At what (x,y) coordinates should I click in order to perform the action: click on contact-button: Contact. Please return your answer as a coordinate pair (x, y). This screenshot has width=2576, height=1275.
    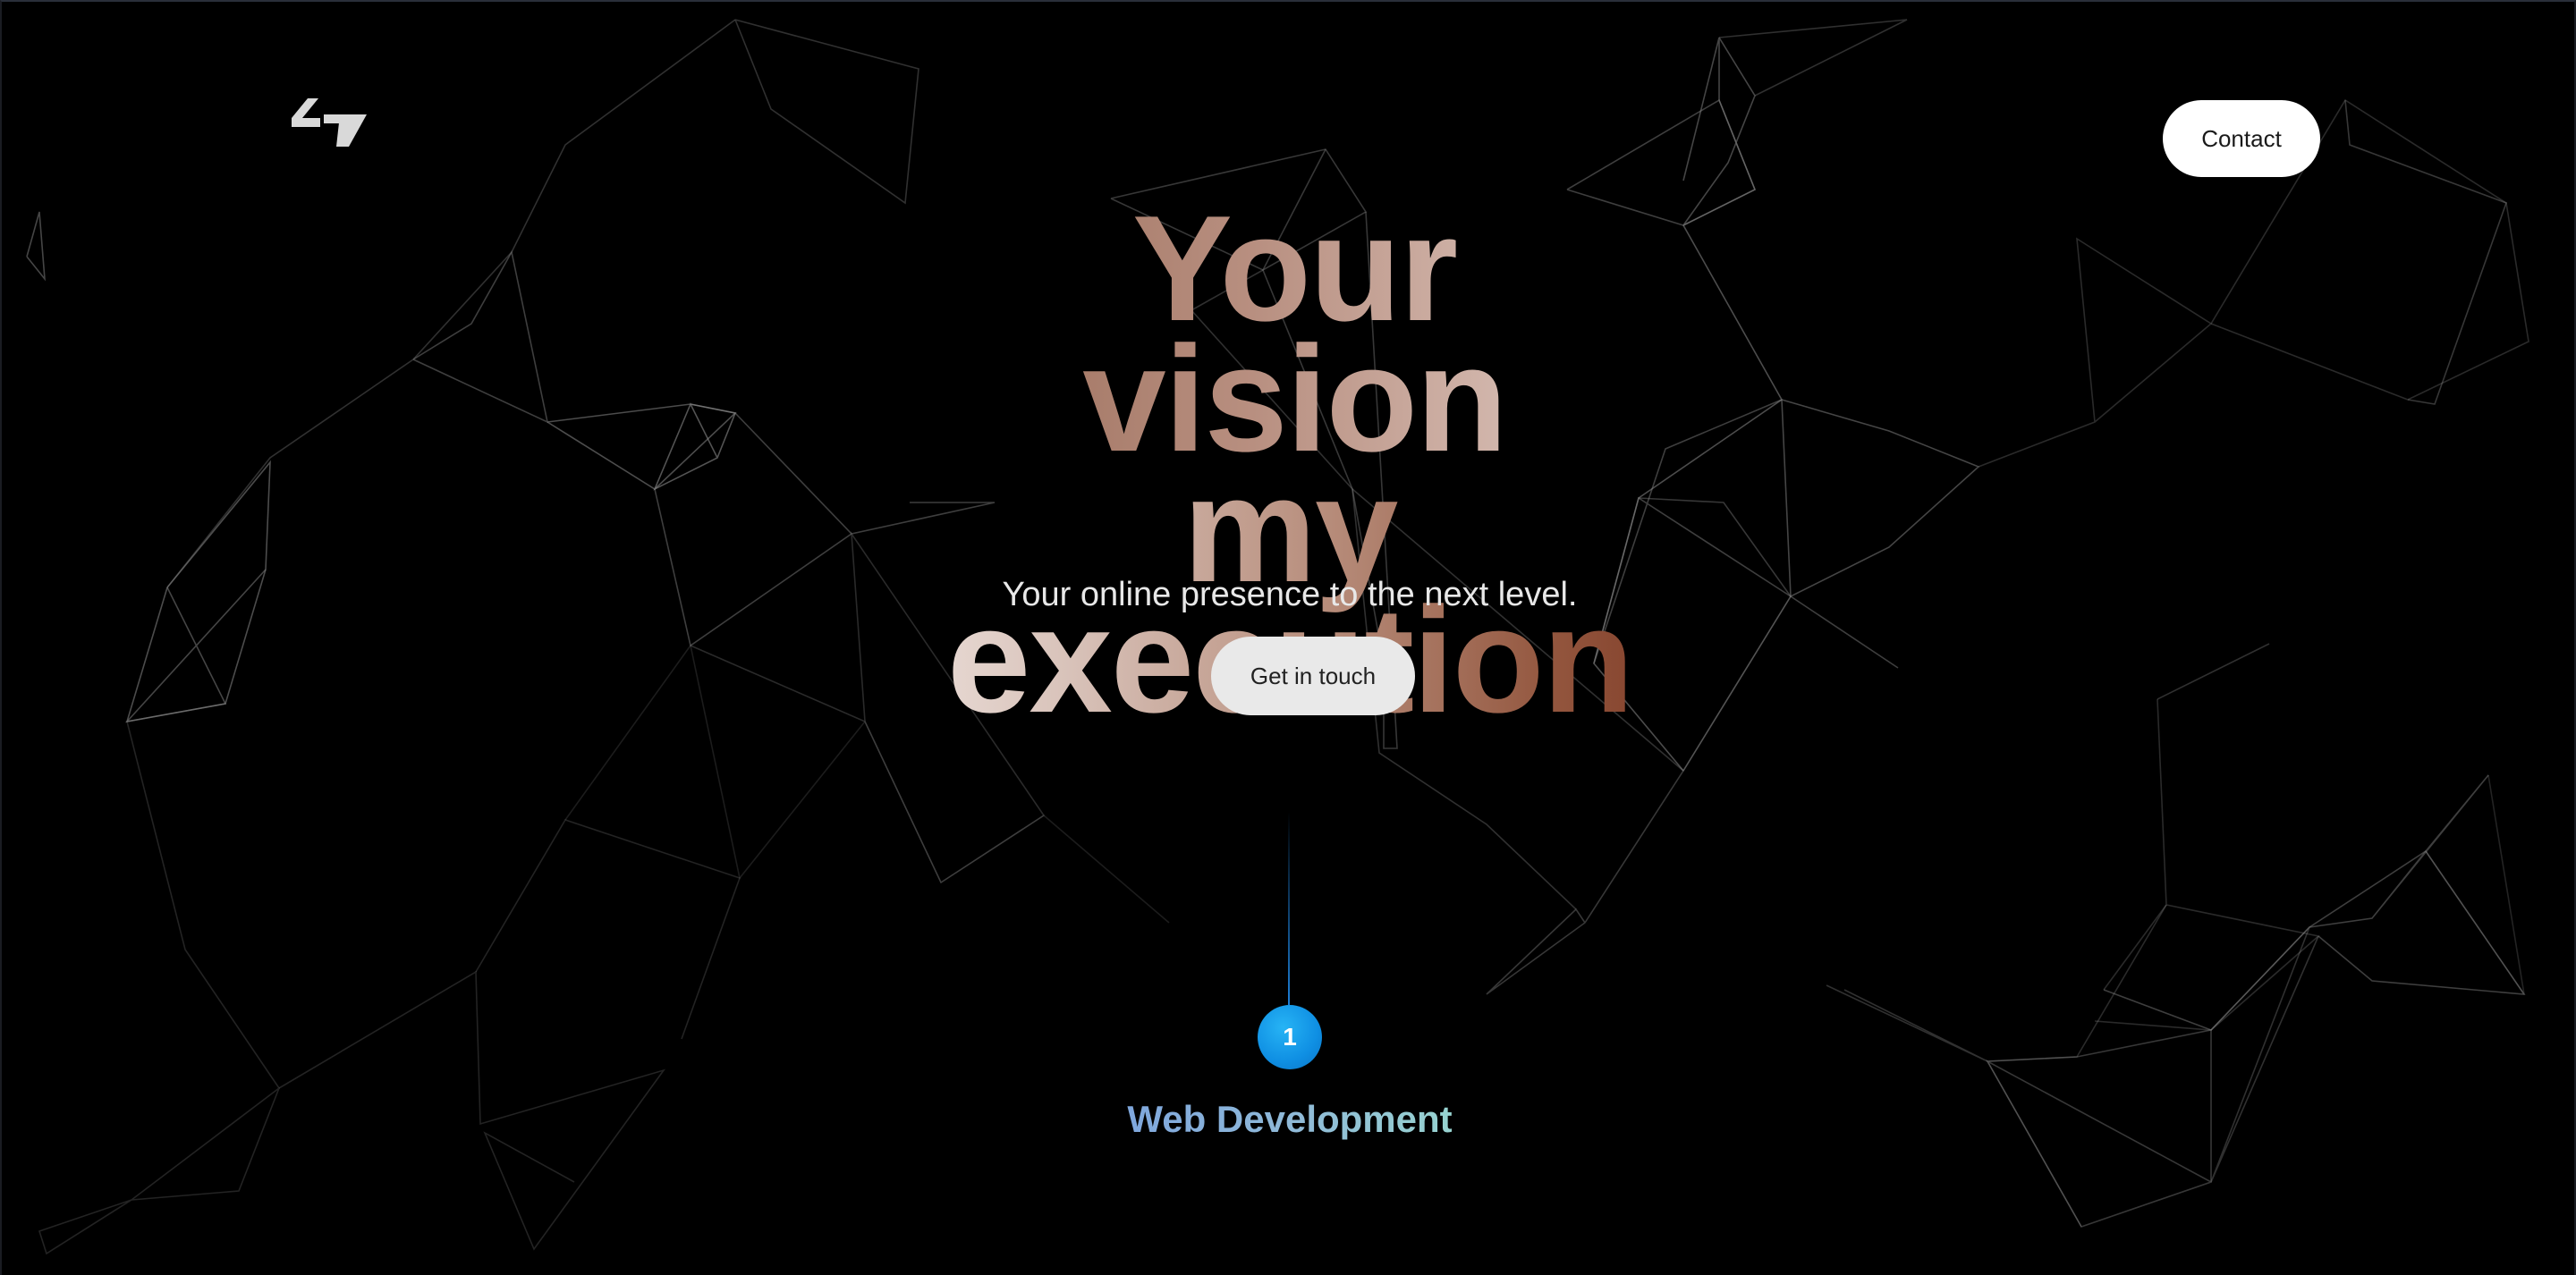
    Looking at the image, I should click on (2241, 138).